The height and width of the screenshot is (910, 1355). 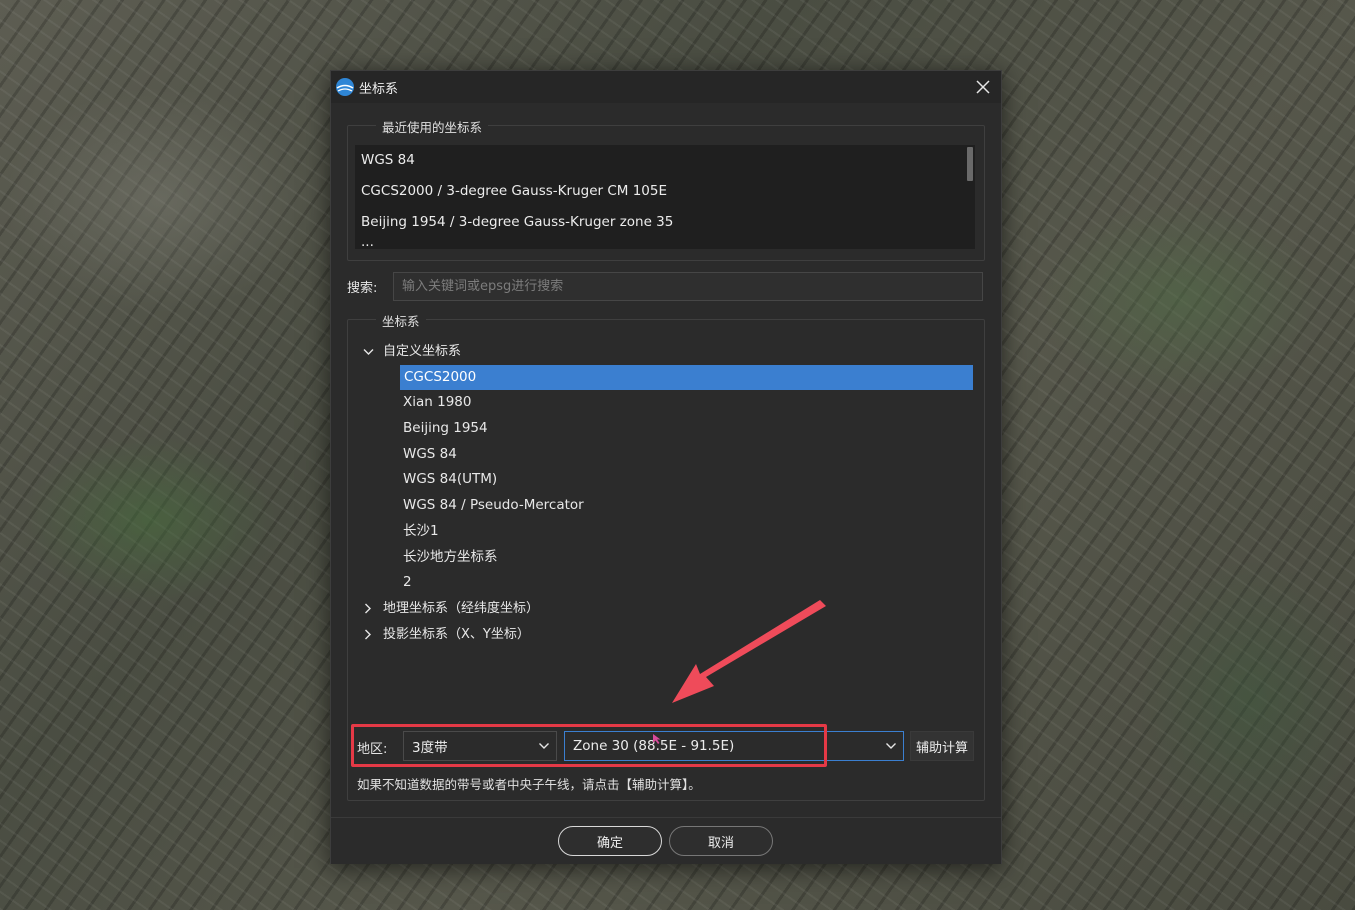 What do you see at coordinates (749, 651) in the screenshot?
I see `annotation-arrow` at bounding box center [749, 651].